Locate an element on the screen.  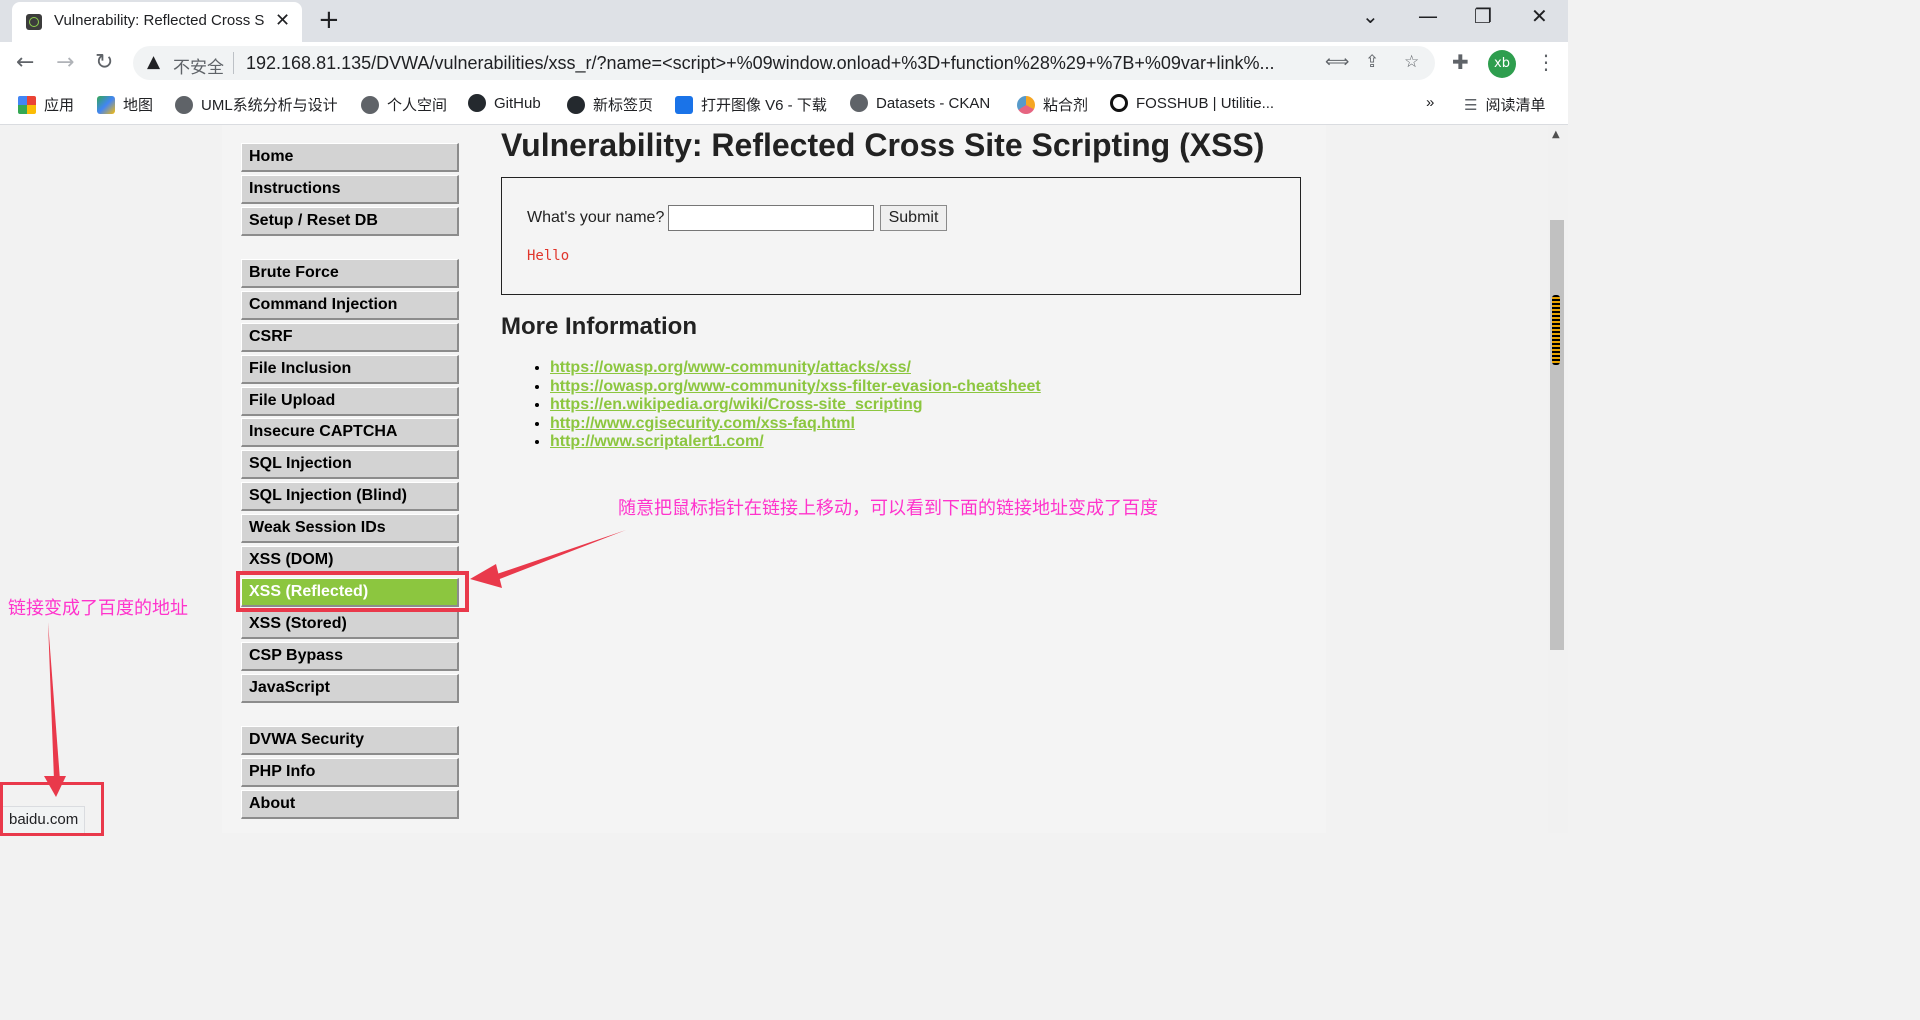
arrow-to-menu-head is located at coordinates (486, 576).